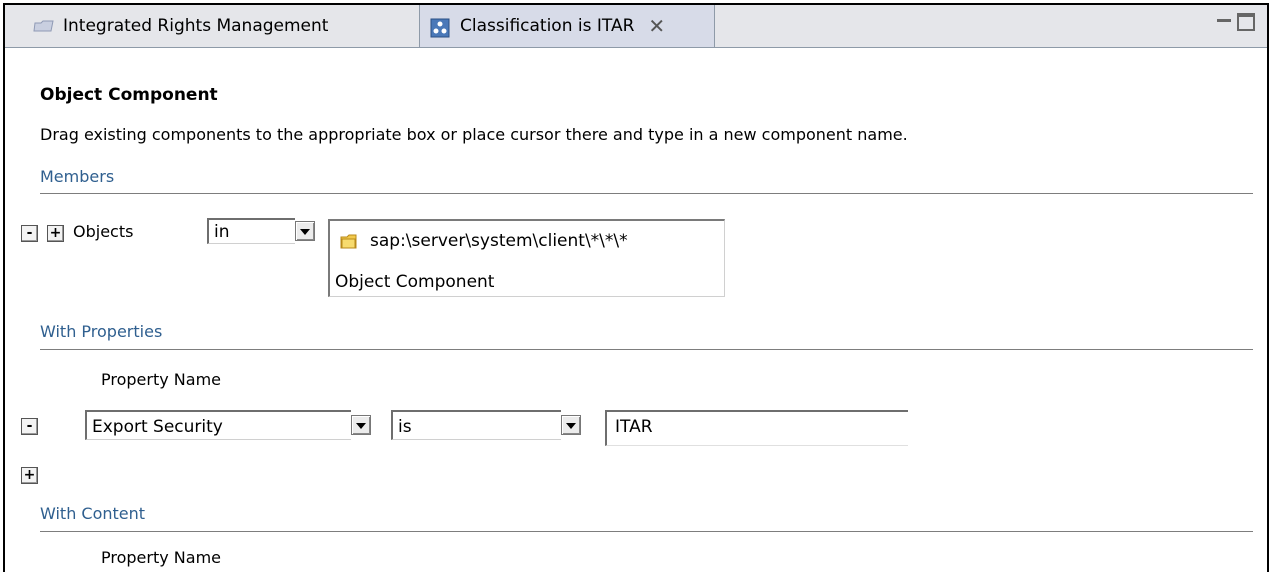 This screenshot has height=572, width=1274. Describe the element at coordinates (29, 426) in the screenshot. I see `remove-property-button: -` at that location.